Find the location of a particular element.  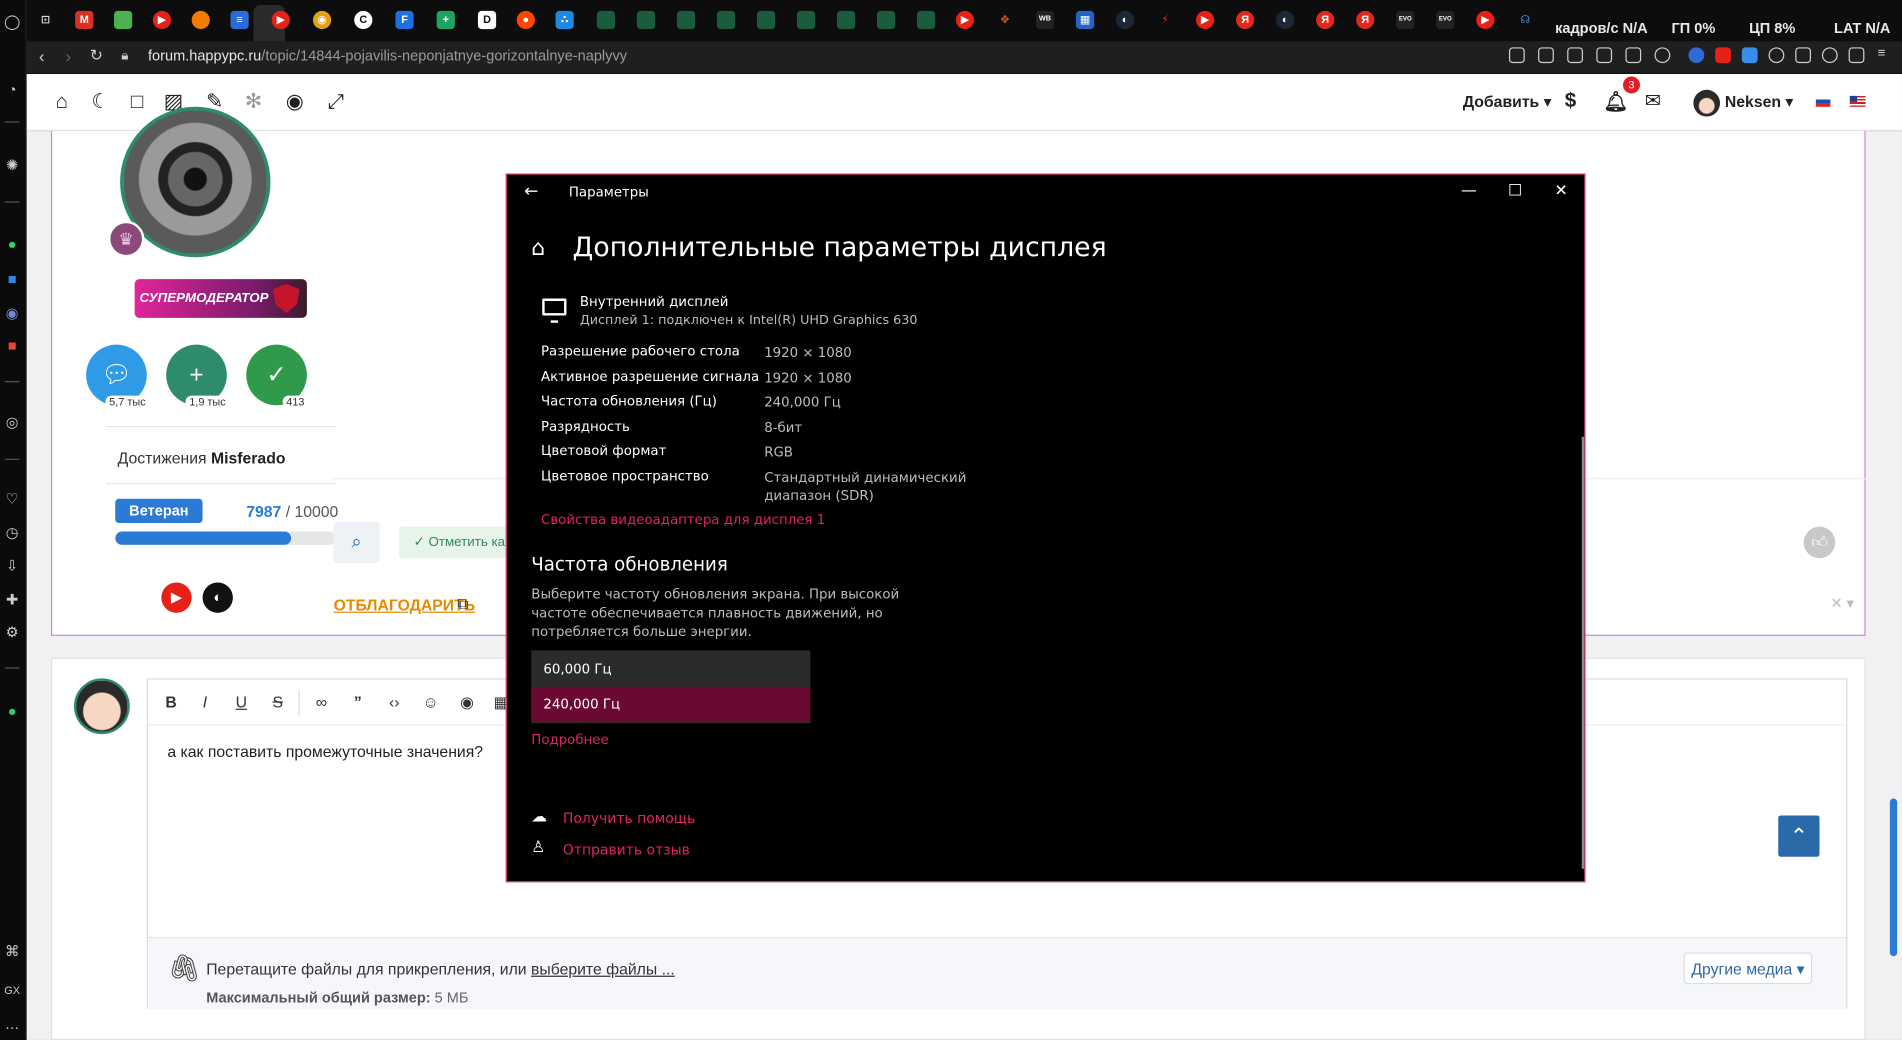

reader-icon is located at coordinates (1516, 55).